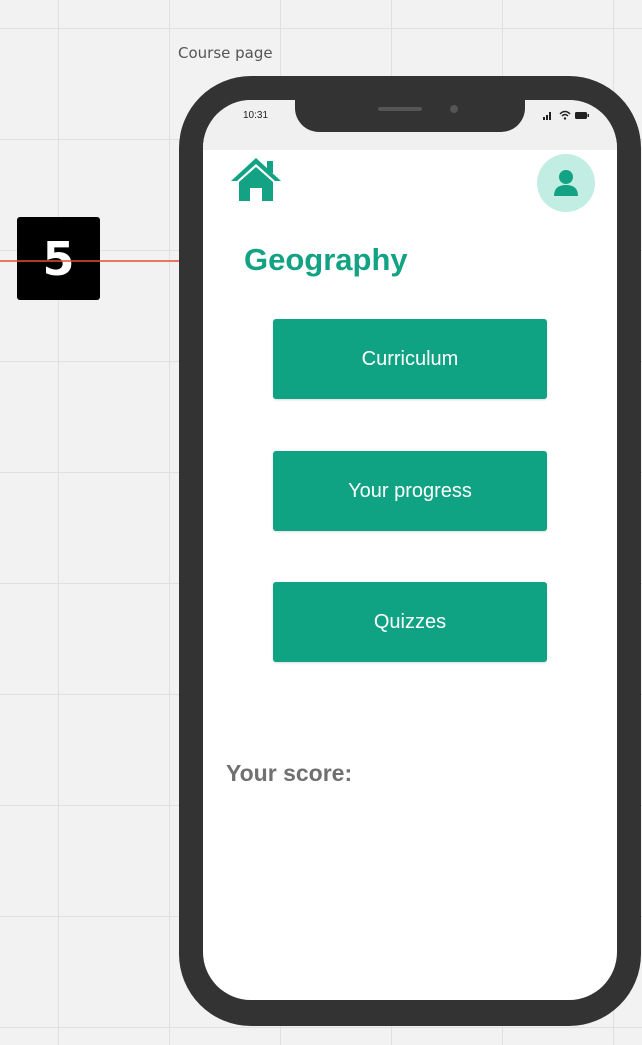 The image size is (642, 1045). I want to click on status-bar: 10:31, so click(410, 125).